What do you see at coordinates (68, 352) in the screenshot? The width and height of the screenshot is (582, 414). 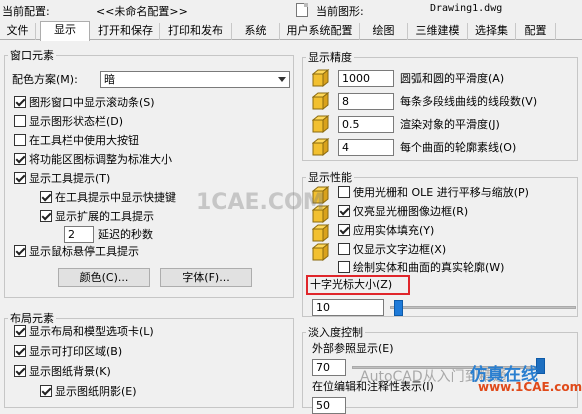 I see `checkbox-printable-area: 显示可打印区域(B)` at bounding box center [68, 352].